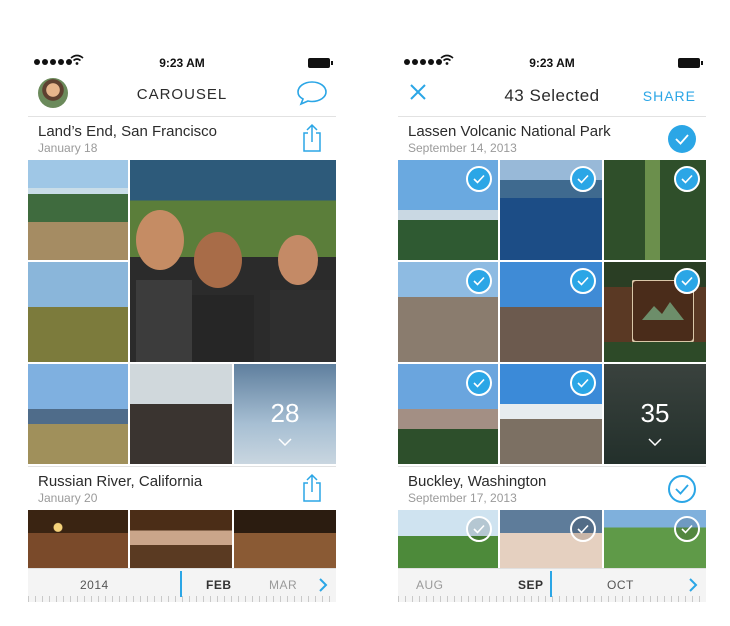 The width and height of the screenshot is (730, 626). I want to click on section-title: Land’s End, San Francisco, so click(127, 131).